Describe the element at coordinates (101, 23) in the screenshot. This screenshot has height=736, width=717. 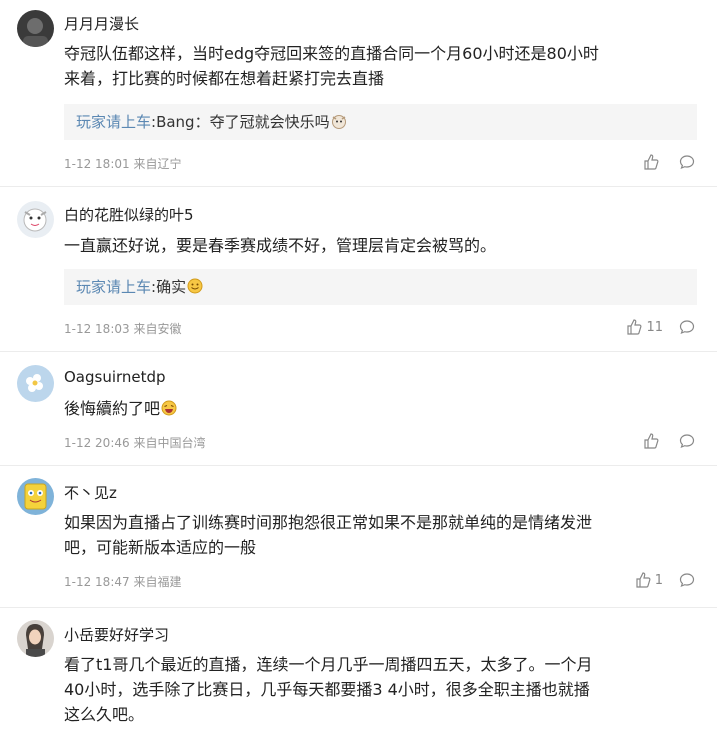
I see `username: 月月月漫长` at that location.